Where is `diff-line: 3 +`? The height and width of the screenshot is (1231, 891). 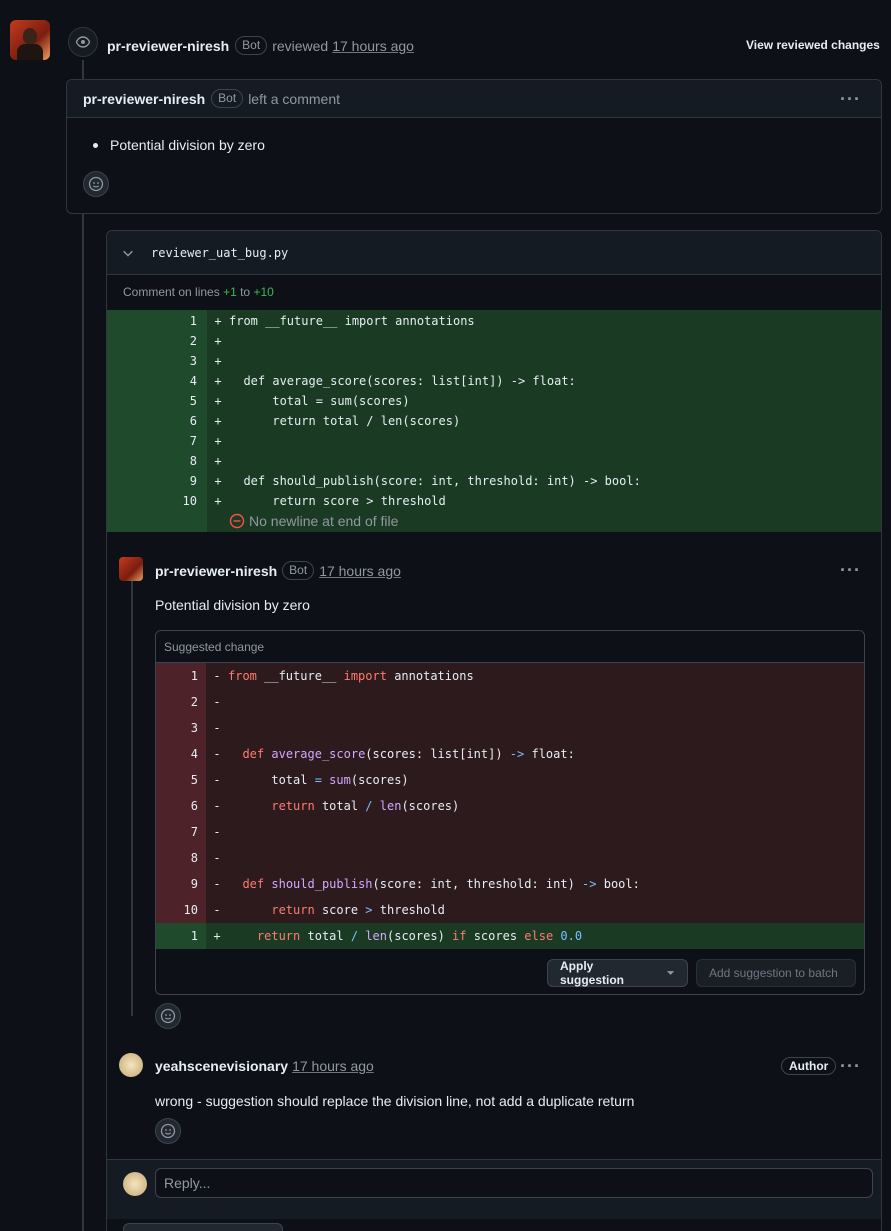 diff-line: 3 + is located at coordinates (494, 361).